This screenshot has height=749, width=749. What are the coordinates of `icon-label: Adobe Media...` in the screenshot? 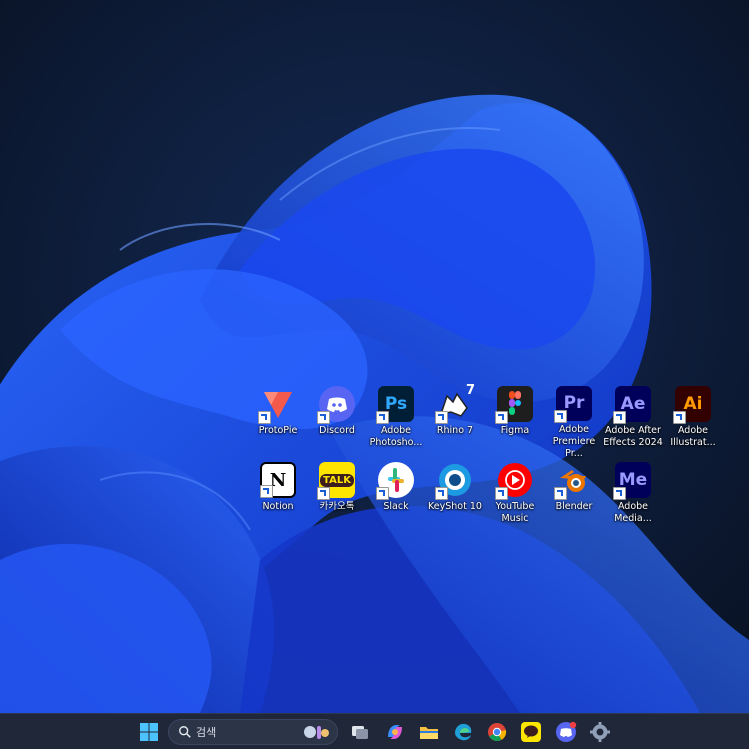 It's located at (633, 512).